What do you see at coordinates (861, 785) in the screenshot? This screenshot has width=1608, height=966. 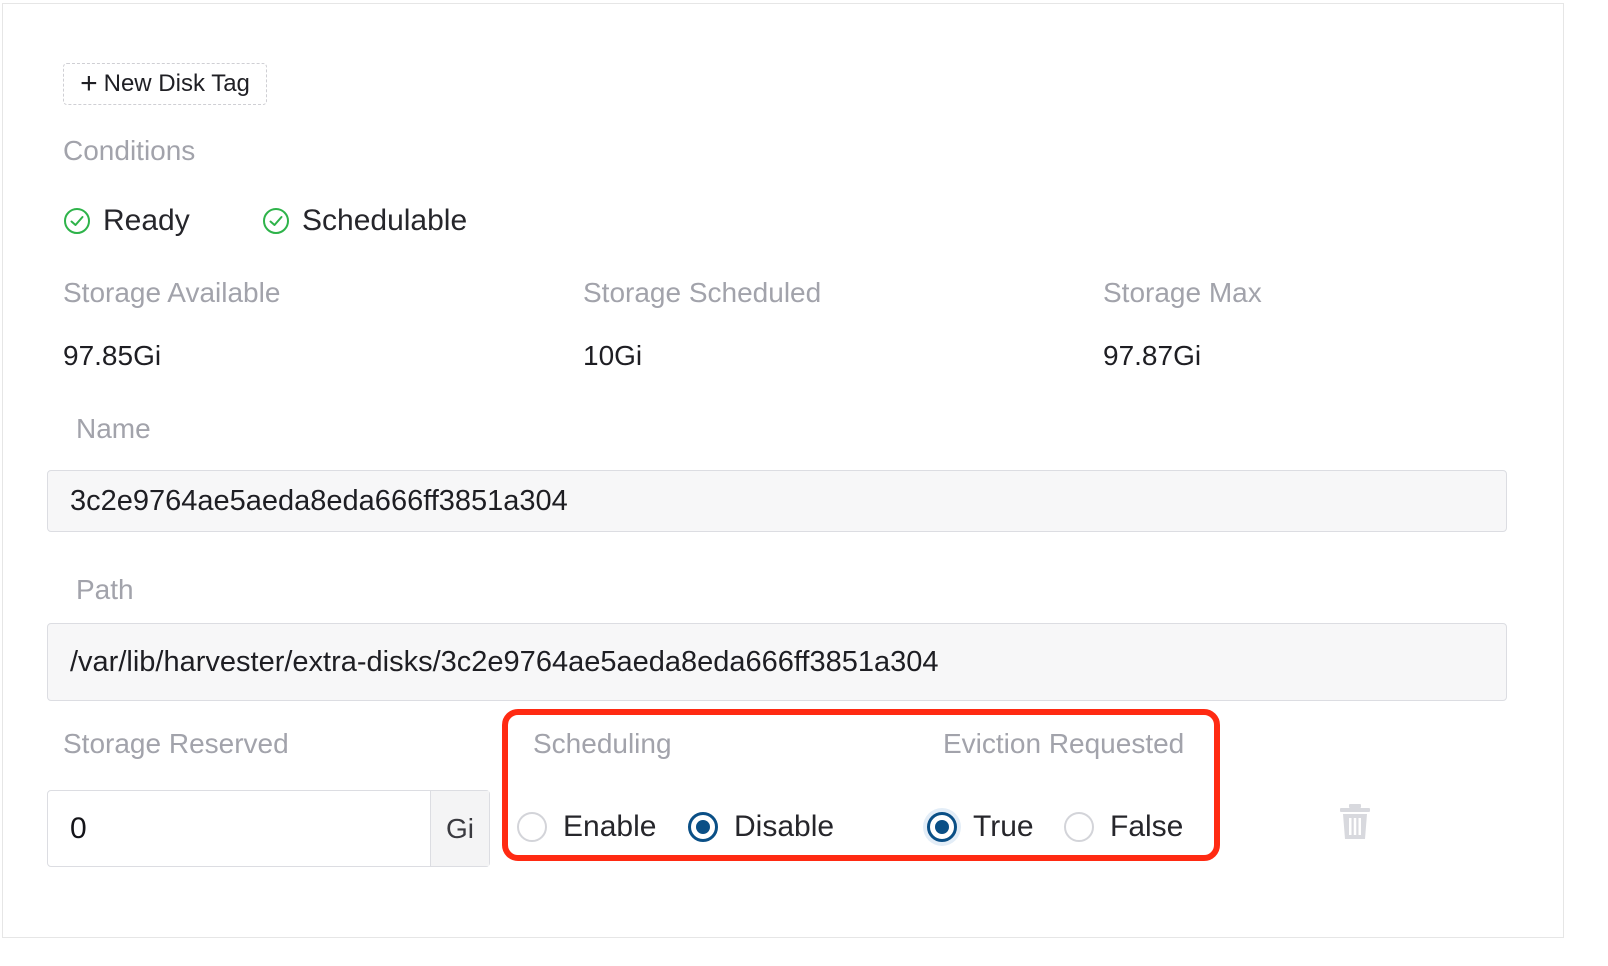 I see `highlight-annotation` at bounding box center [861, 785].